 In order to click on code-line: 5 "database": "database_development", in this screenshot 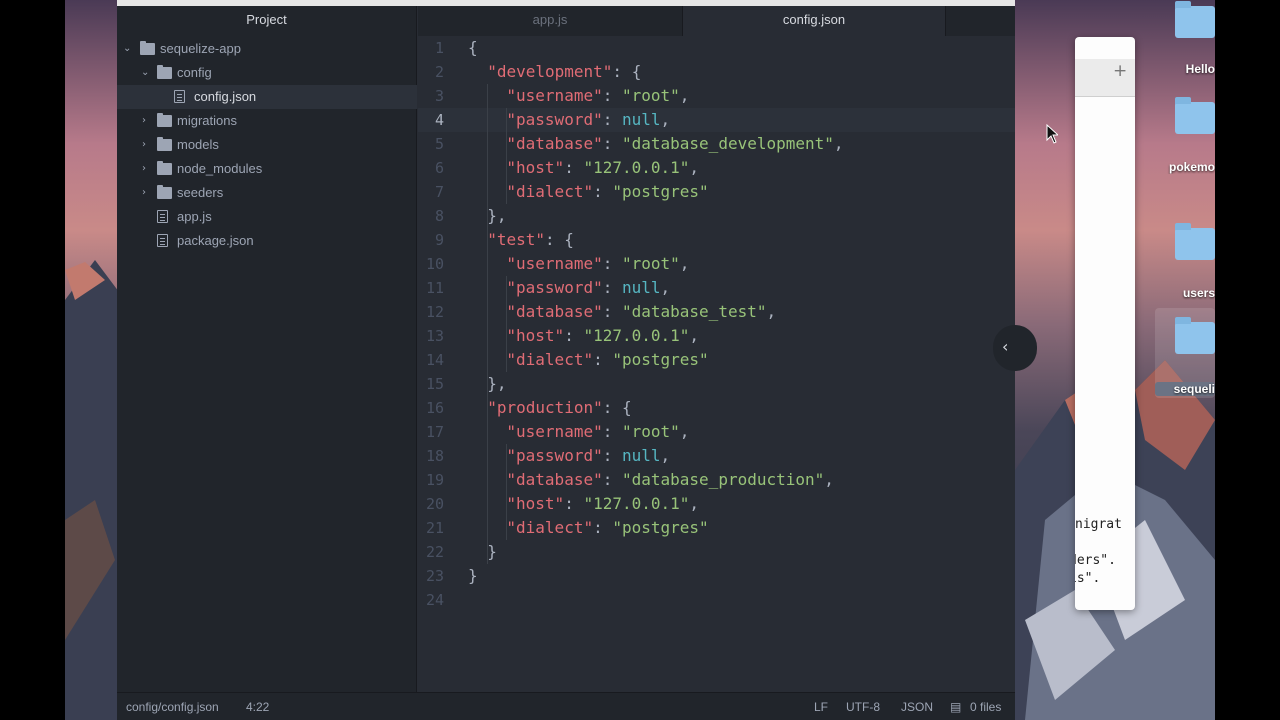, I will do `click(716, 144)`.